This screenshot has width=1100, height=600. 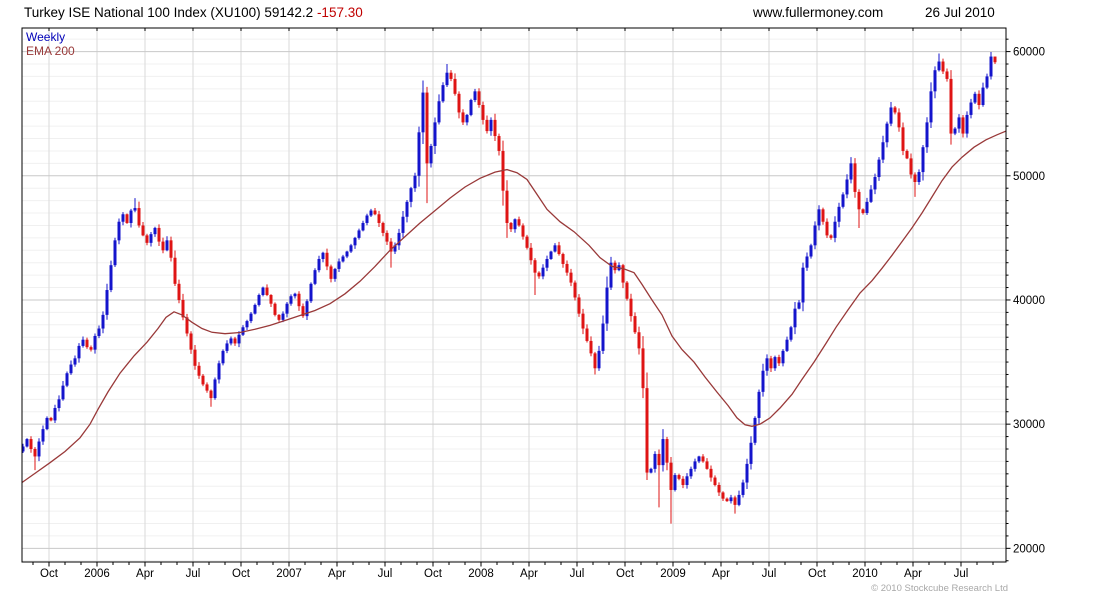 What do you see at coordinates (865, 574) in the screenshot?
I see `x-axis-label: 2010` at bounding box center [865, 574].